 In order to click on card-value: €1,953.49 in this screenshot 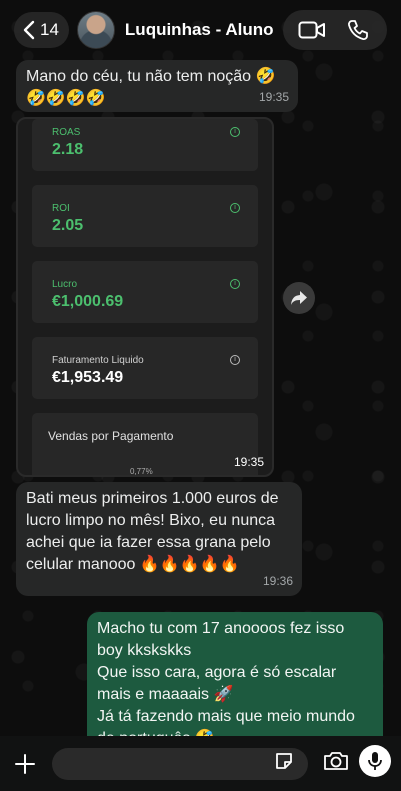, I will do `click(88, 377)`.